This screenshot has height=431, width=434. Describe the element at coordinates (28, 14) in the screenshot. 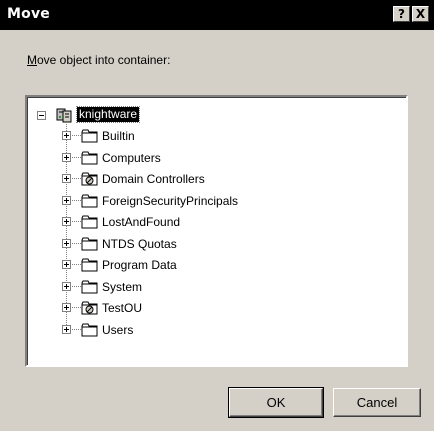

I see `window-title: Move` at that location.